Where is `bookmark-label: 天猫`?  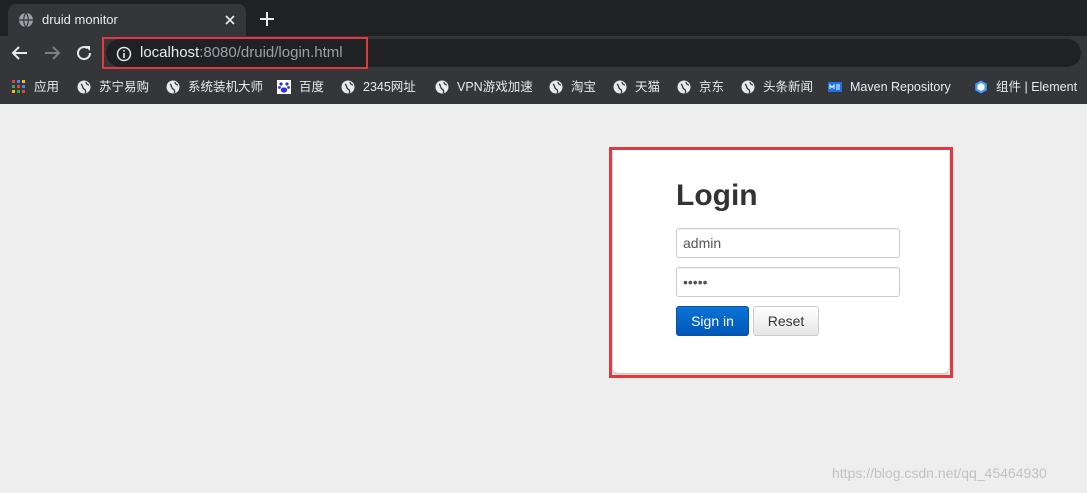
bookmark-label: 天猫 is located at coordinates (648, 87).